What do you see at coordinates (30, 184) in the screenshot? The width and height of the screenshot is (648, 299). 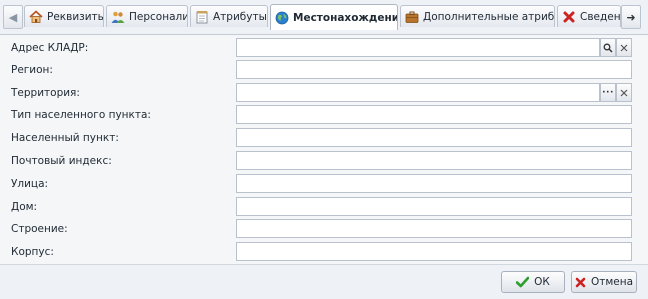 I see `field-label: Улица:` at bounding box center [30, 184].